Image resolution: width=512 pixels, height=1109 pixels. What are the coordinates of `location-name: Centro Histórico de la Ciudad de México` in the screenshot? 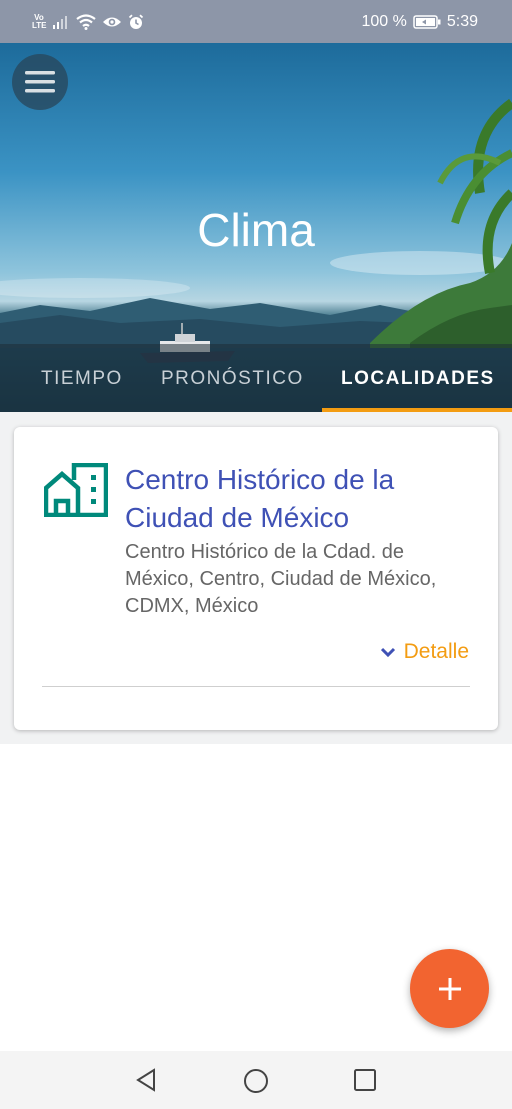 It's located at (300, 499).